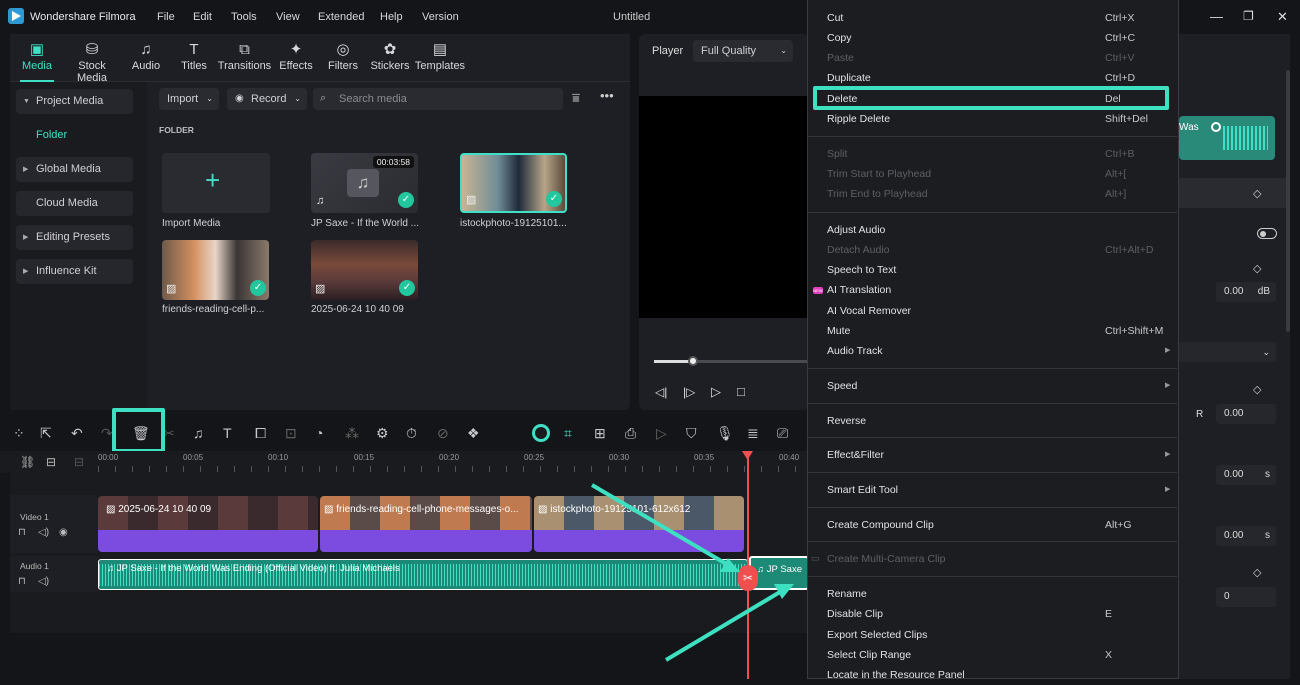 The width and height of the screenshot is (1300, 685). What do you see at coordinates (411, 433) in the screenshot?
I see `timer-icon: ⏱` at bounding box center [411, 433].